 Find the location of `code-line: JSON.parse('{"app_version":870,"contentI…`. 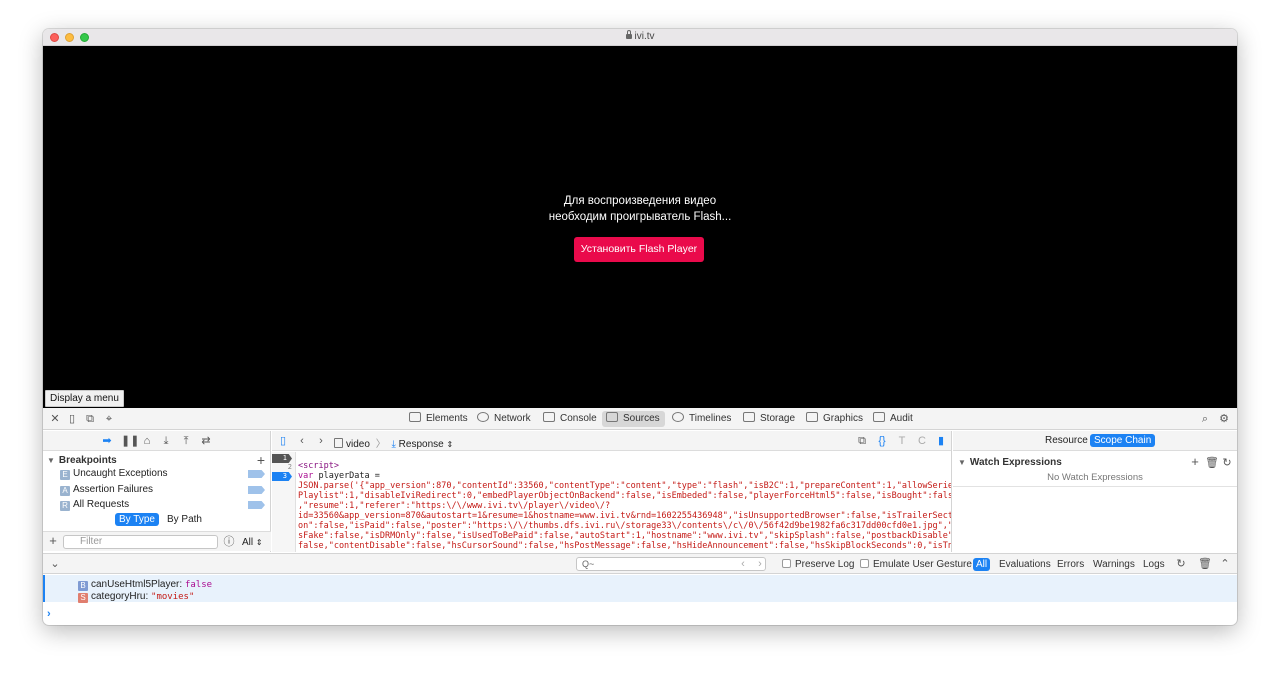

code-line: JSON.parse('{"app_version":870,"contentI… is located at coordinates (625, 486).